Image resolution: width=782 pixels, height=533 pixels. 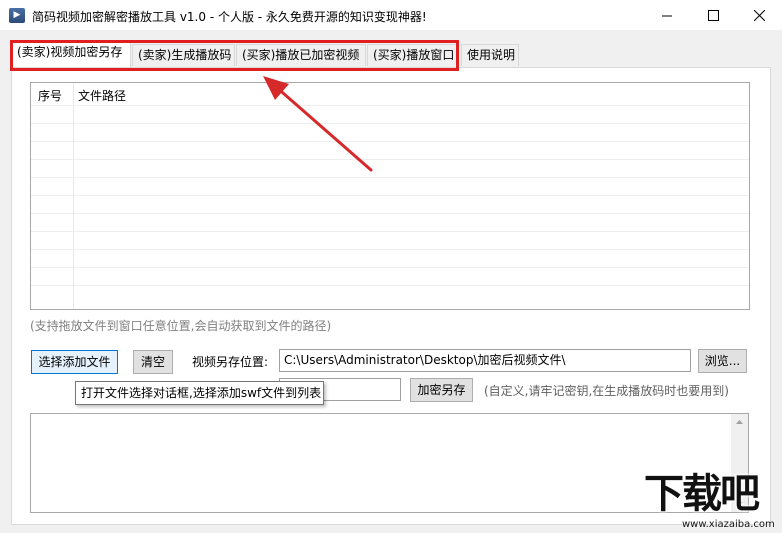 I want to click on save-location-input: C:\Users\Administrator\Desktop\加密后视频文件\, so click(x=485, y=360).